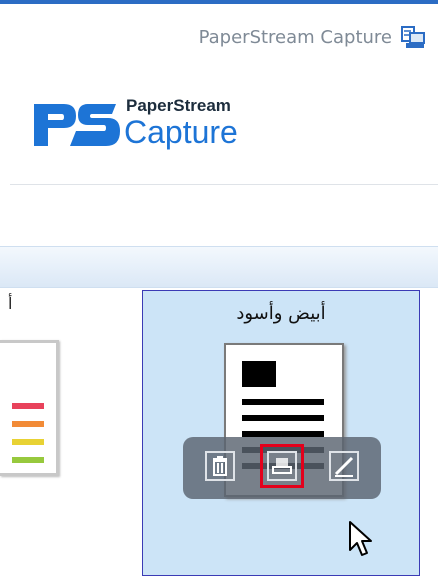 The image size is (438, 586). I want to click on profile-action-toolbar, so click(282, 468).